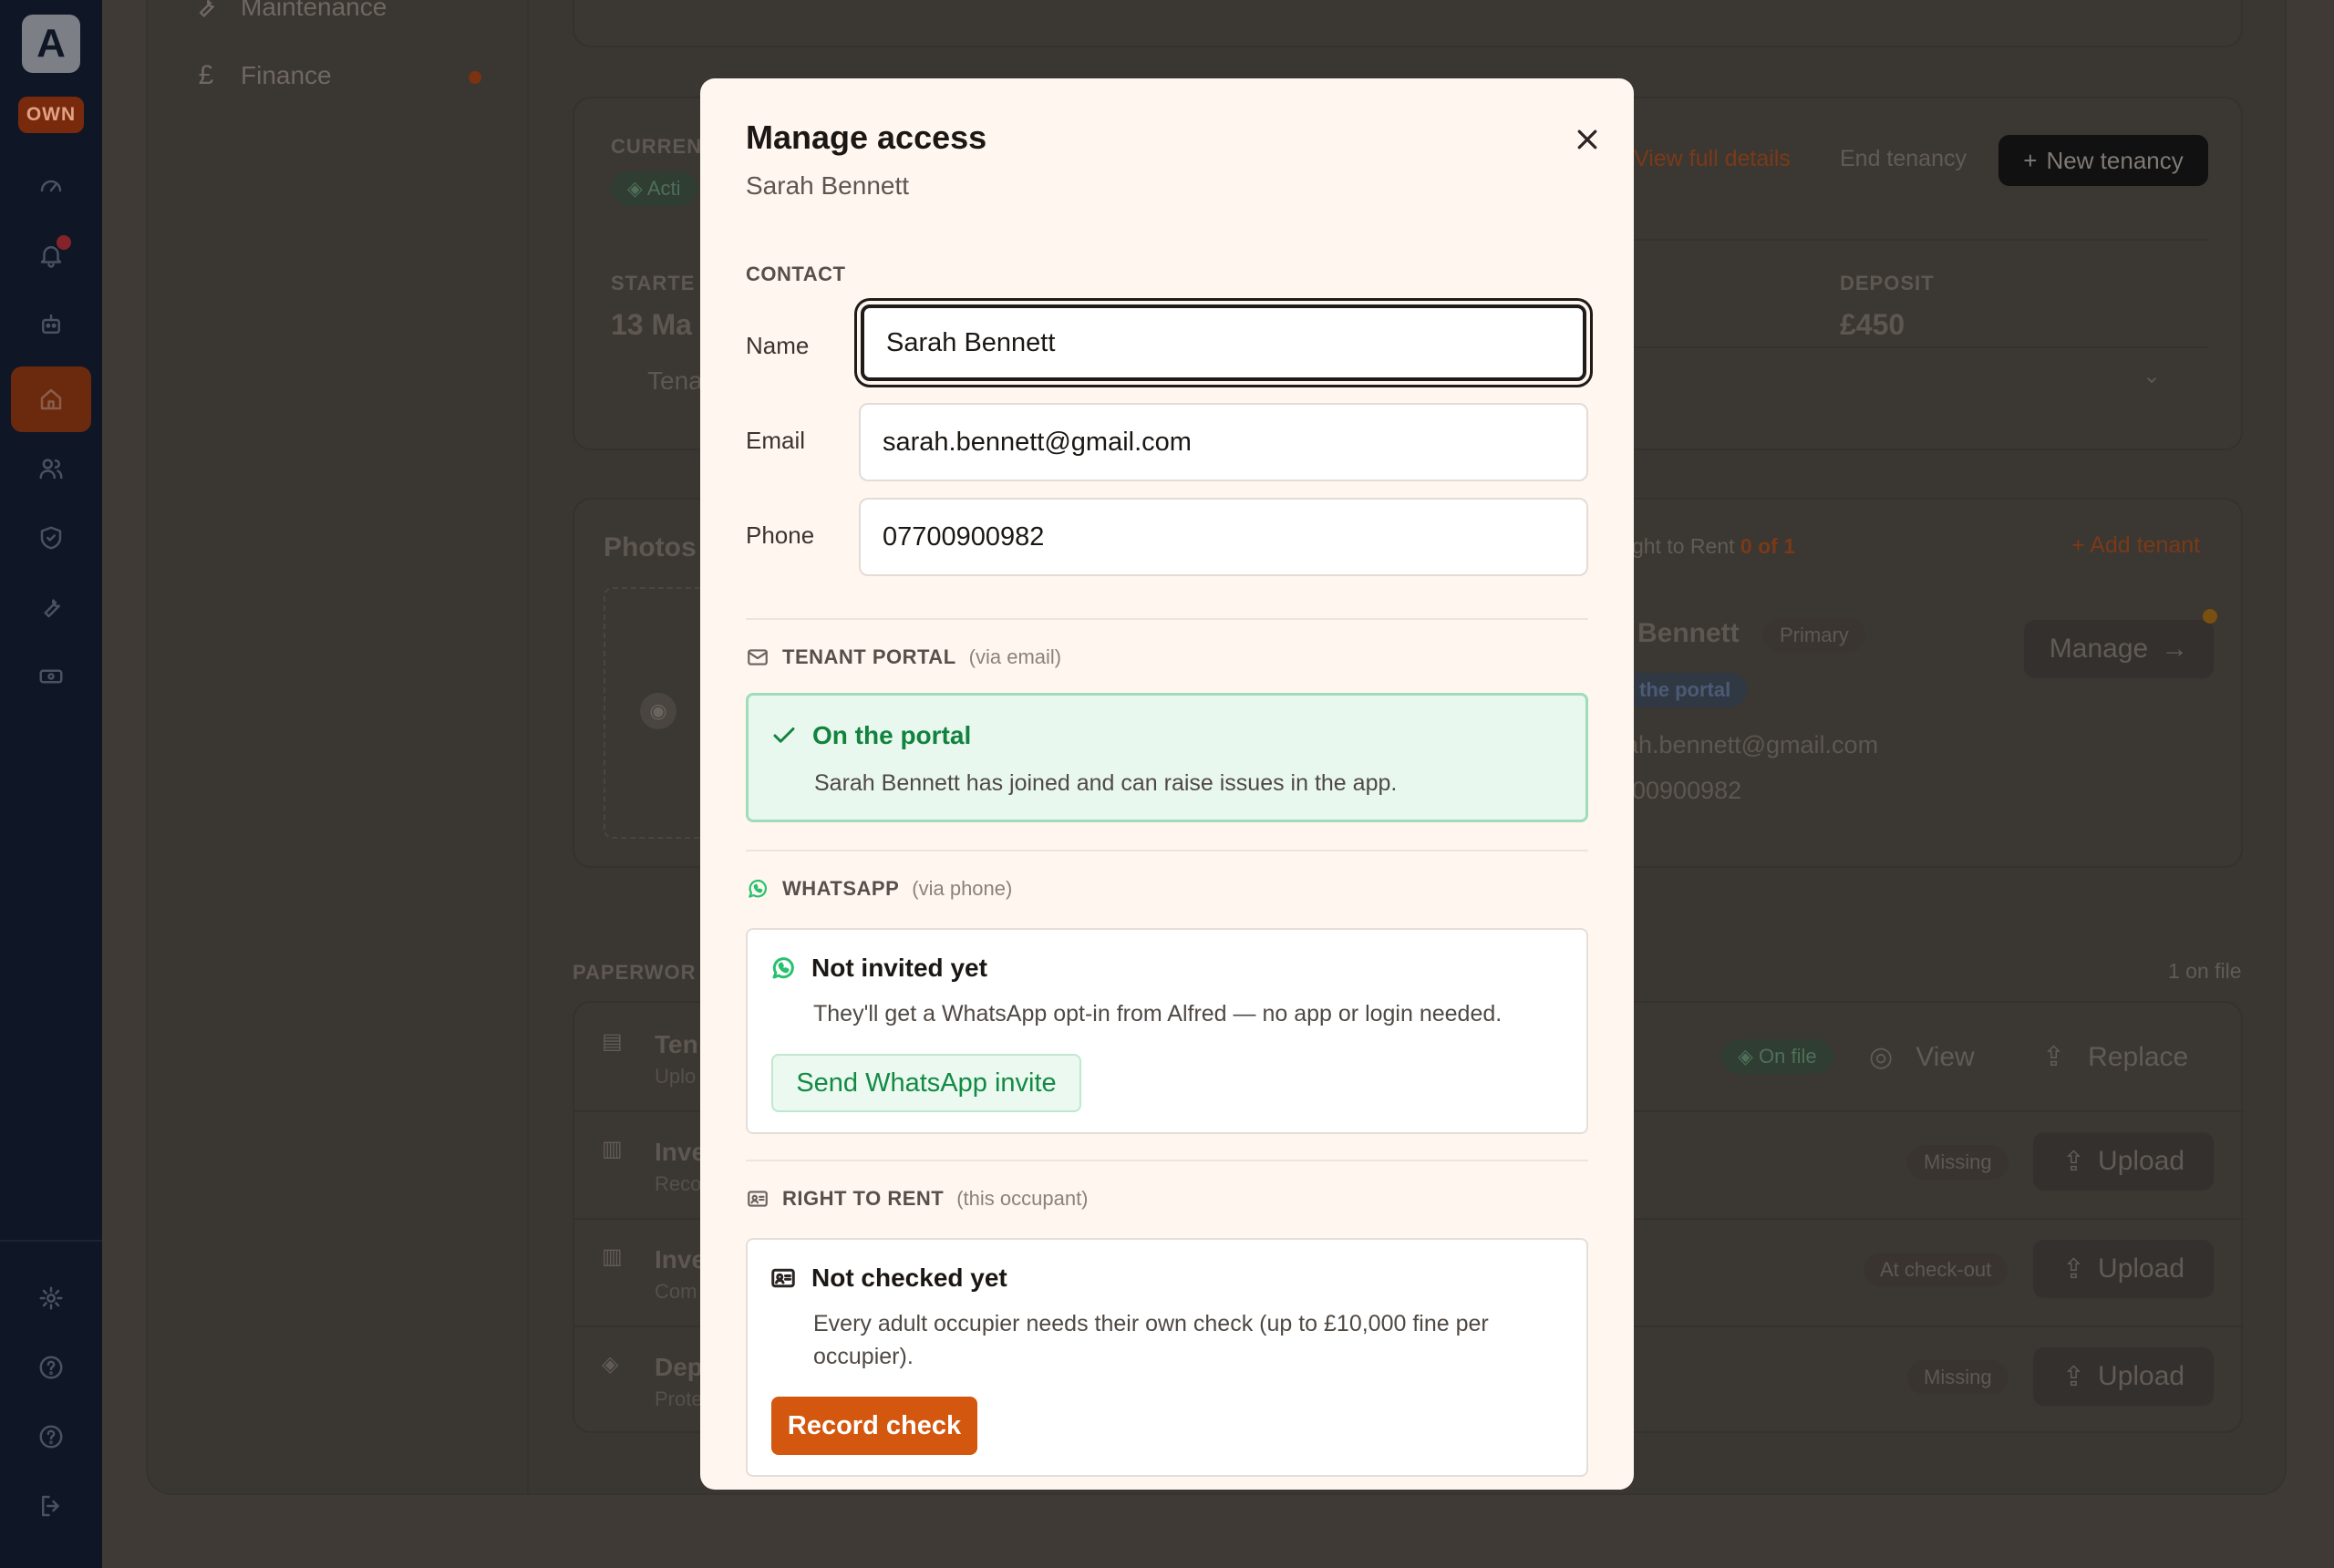 The image size is (2334, 1568). Describe the element at coordinates (867, 137) in the screenshot. I see `modal-title: Manage access` at that location.